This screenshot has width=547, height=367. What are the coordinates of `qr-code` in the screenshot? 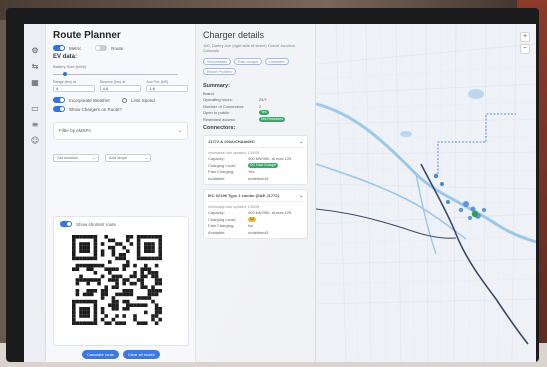 It's located at (117, 280).